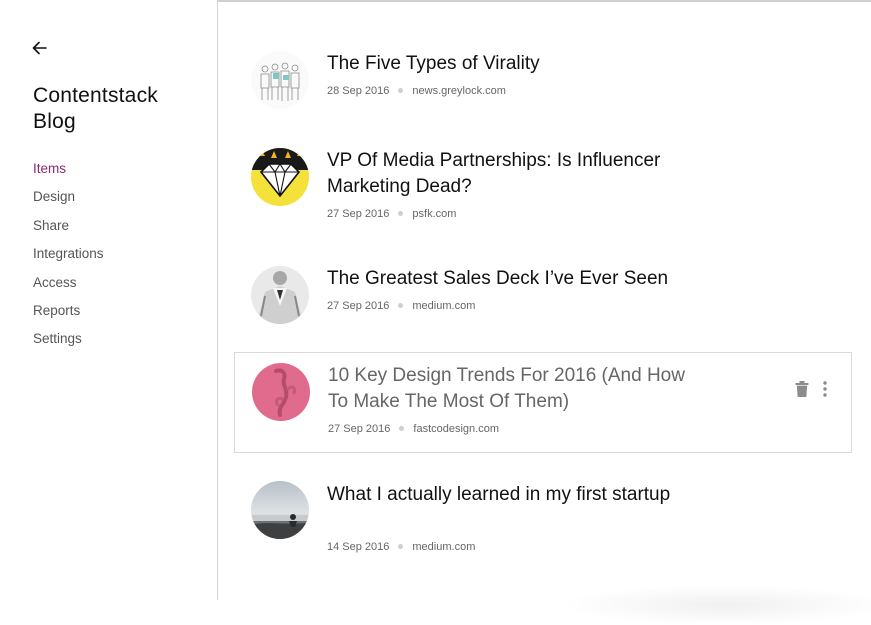 The height and width of the screenshot is (625, 871). Describe the element at coordinates (68, 288) in the screenshot. I see `sidebar-item-access: Access` at that location.